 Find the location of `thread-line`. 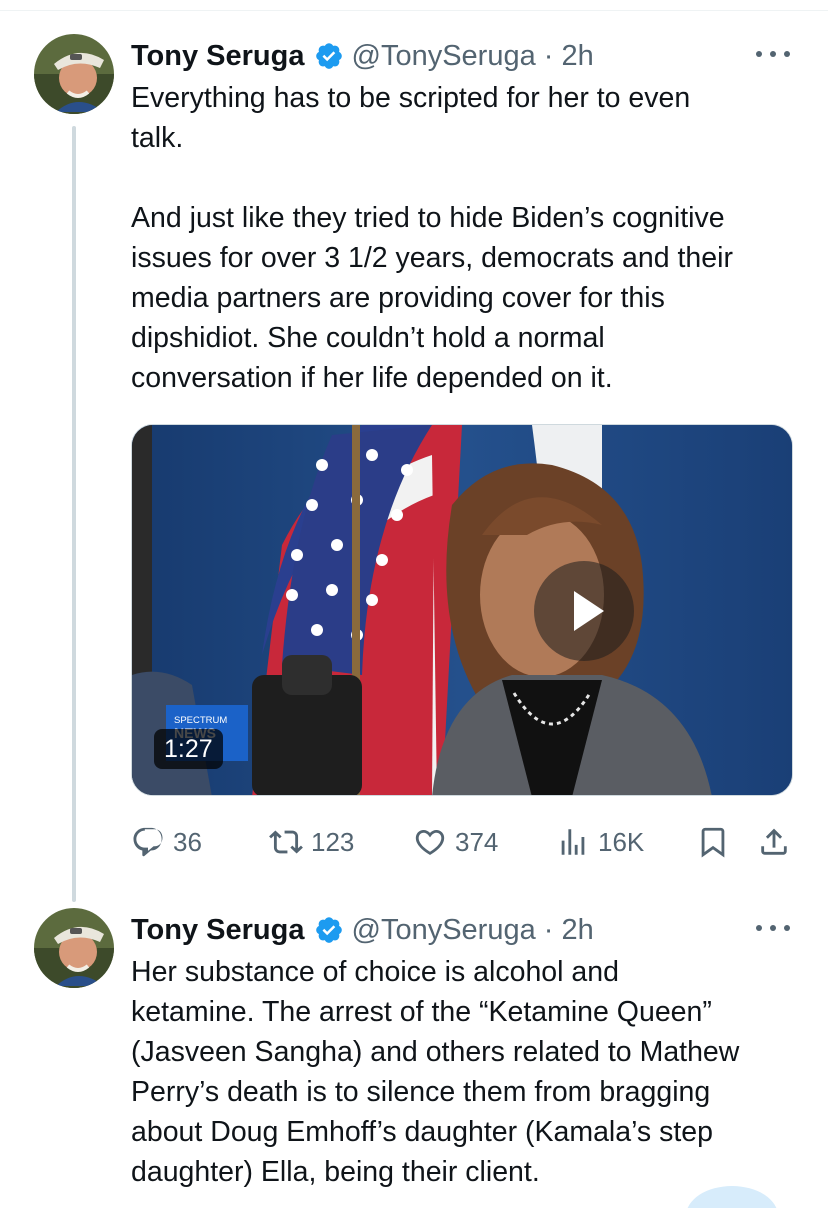

thread-line is located at coordinates (74, 514).